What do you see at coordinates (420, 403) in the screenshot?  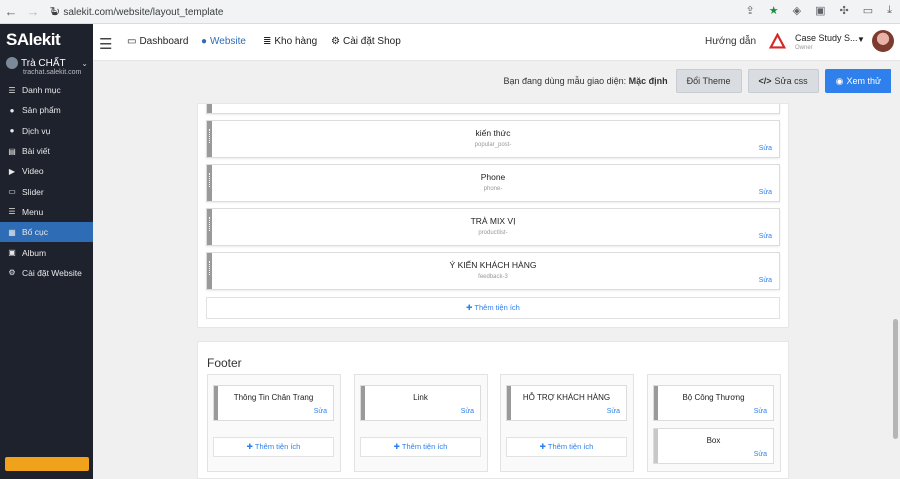 I see `footer-widget: Link Sửa` at bounding box center [420, 403].